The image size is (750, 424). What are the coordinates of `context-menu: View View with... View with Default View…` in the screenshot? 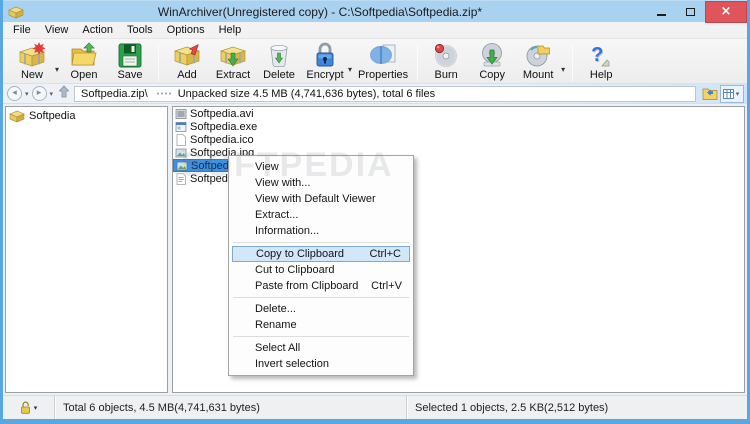 It's located at (321, 265).